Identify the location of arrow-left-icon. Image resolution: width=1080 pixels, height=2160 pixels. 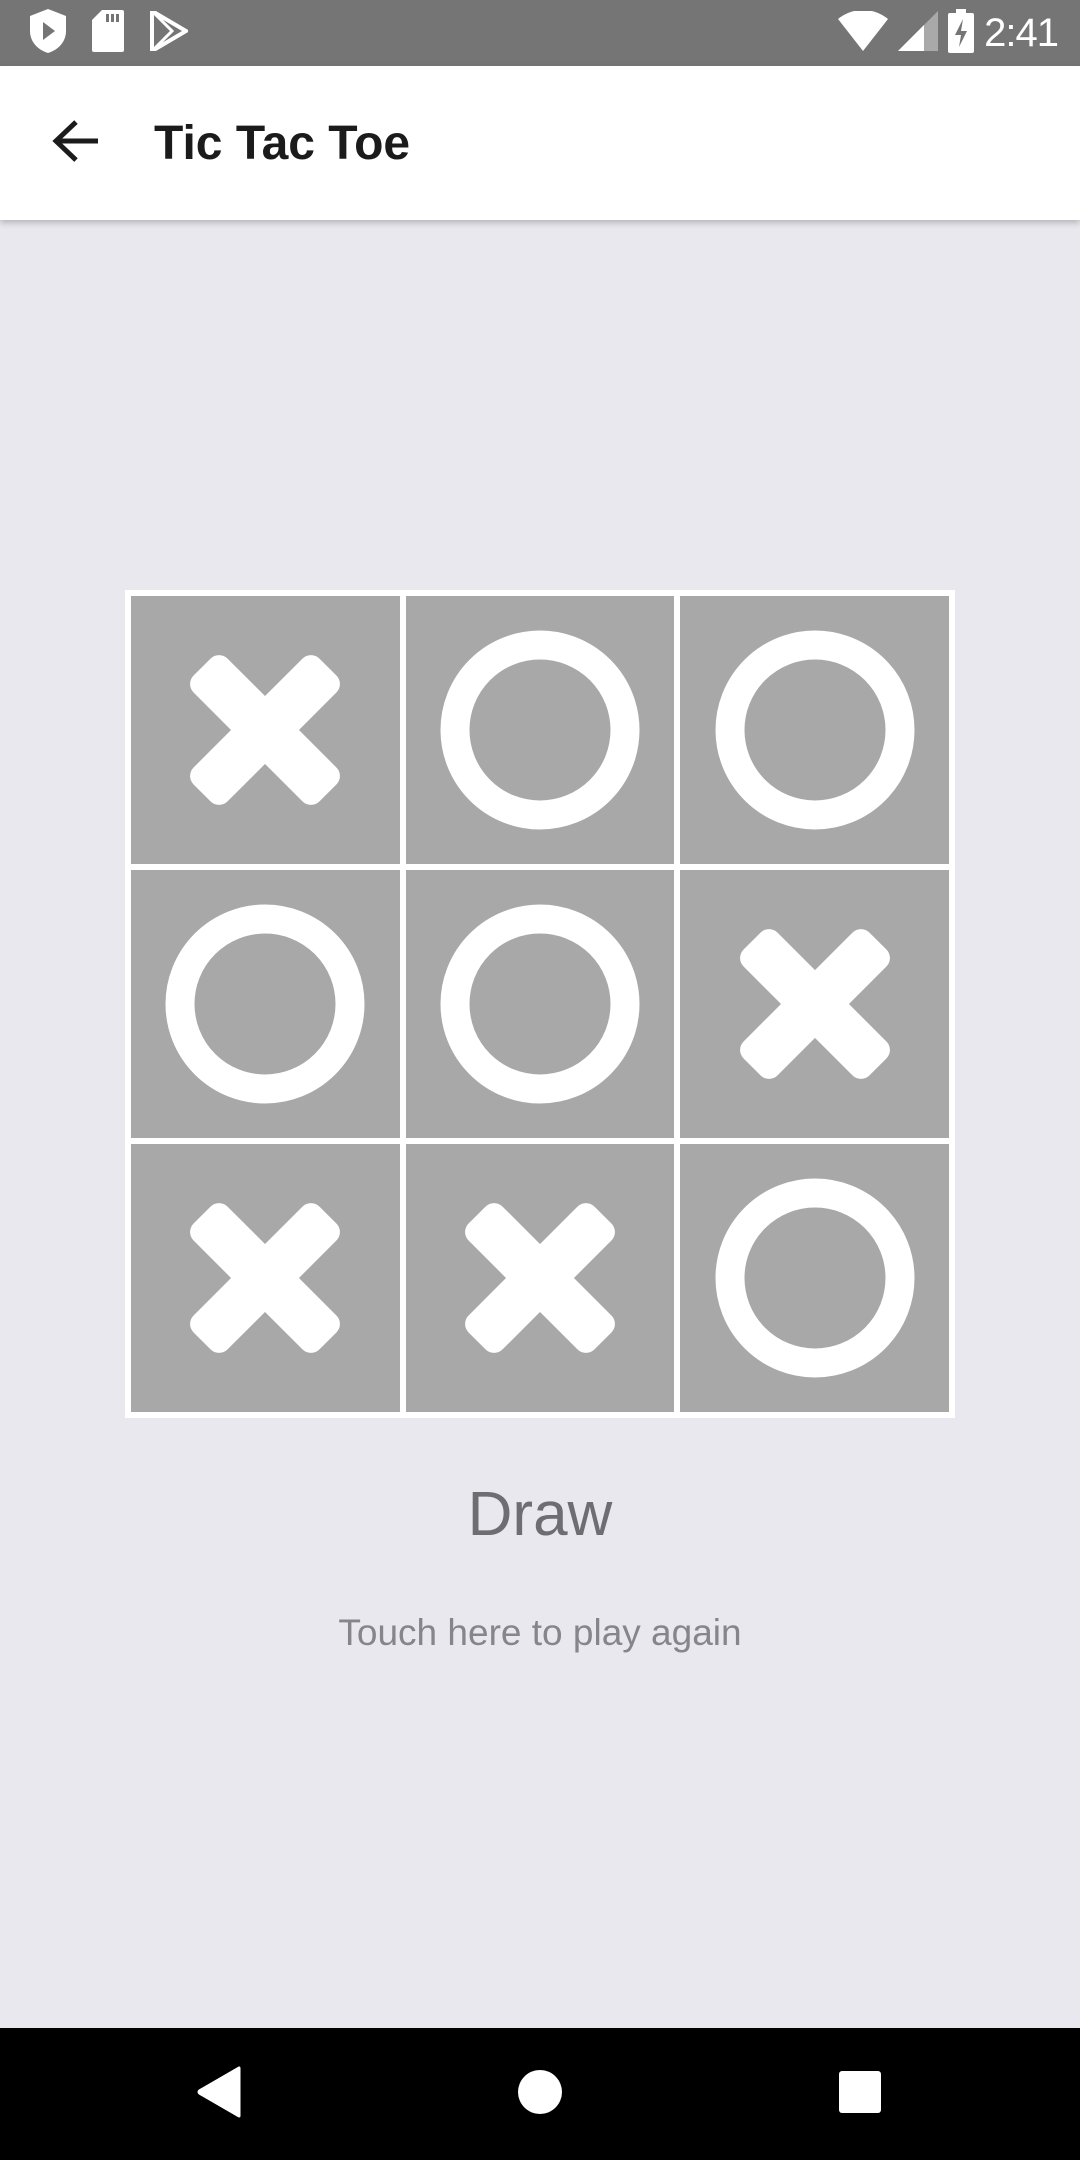
(76, 143).